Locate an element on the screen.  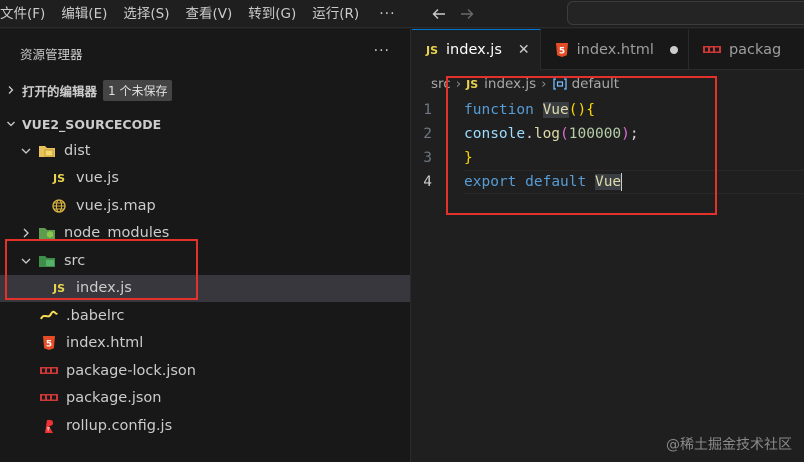
code-line: 2 console. log(100000); is located at coordinates (608, 134).